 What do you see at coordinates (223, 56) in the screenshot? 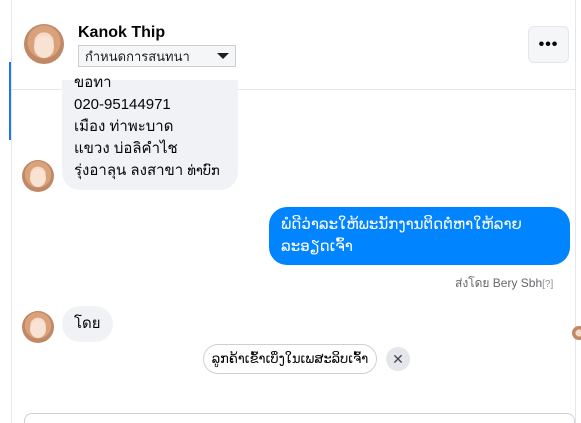
I see `caret-down-icon` at bounding box center [223, 56].